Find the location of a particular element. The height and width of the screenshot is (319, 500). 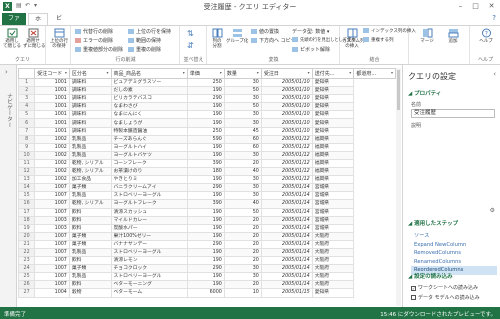

column-header: 受注コード ▾ is located at coordinates (52, 73).